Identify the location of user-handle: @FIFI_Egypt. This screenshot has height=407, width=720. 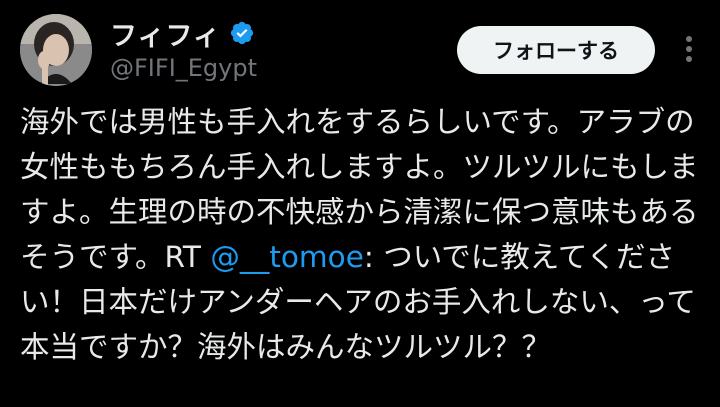
(183, 68).